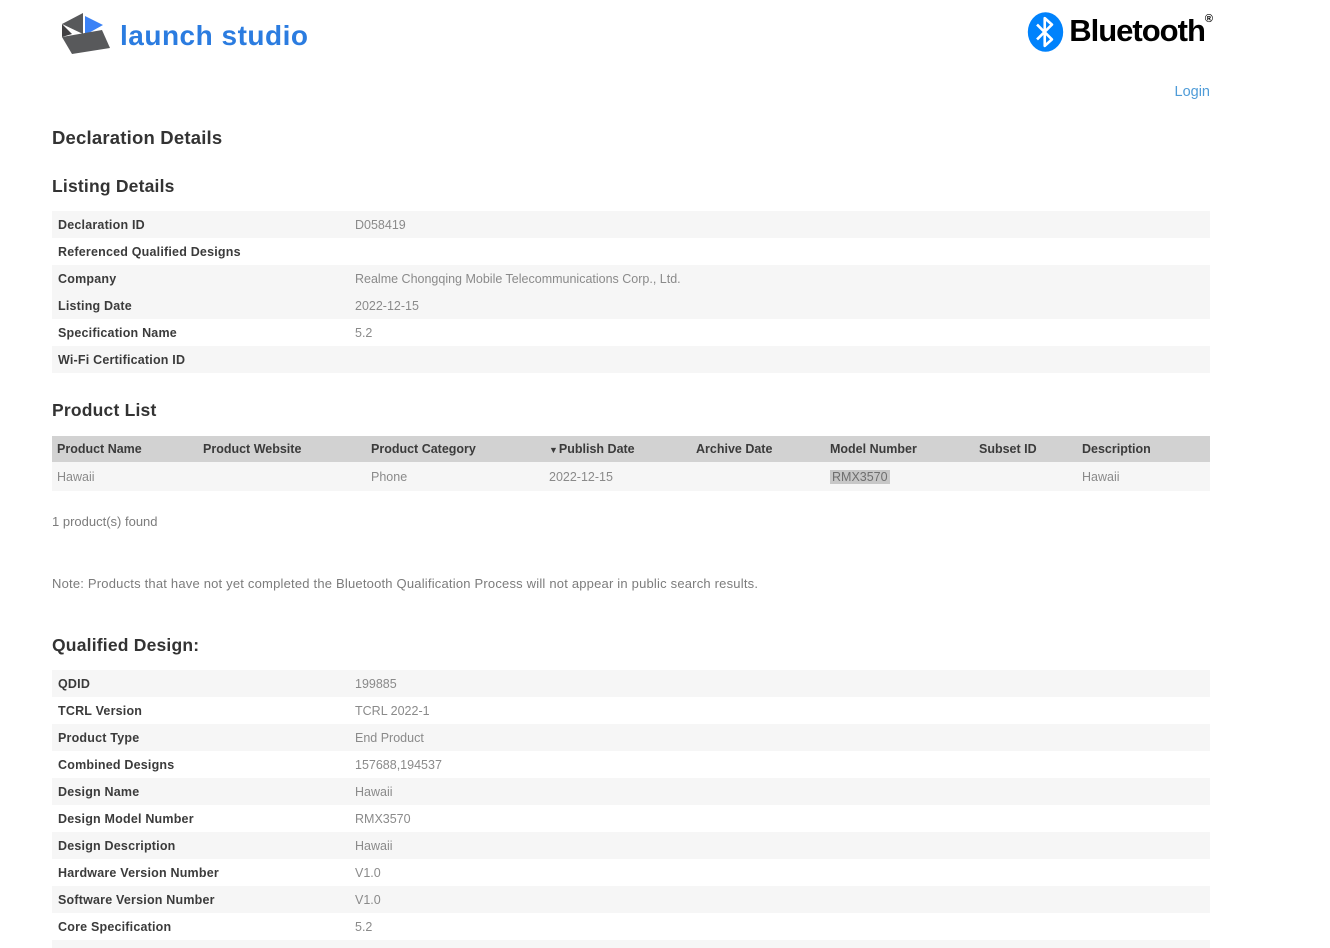  I want to click on detail-label: Referenced Qualified Designs, so click(149, 251).